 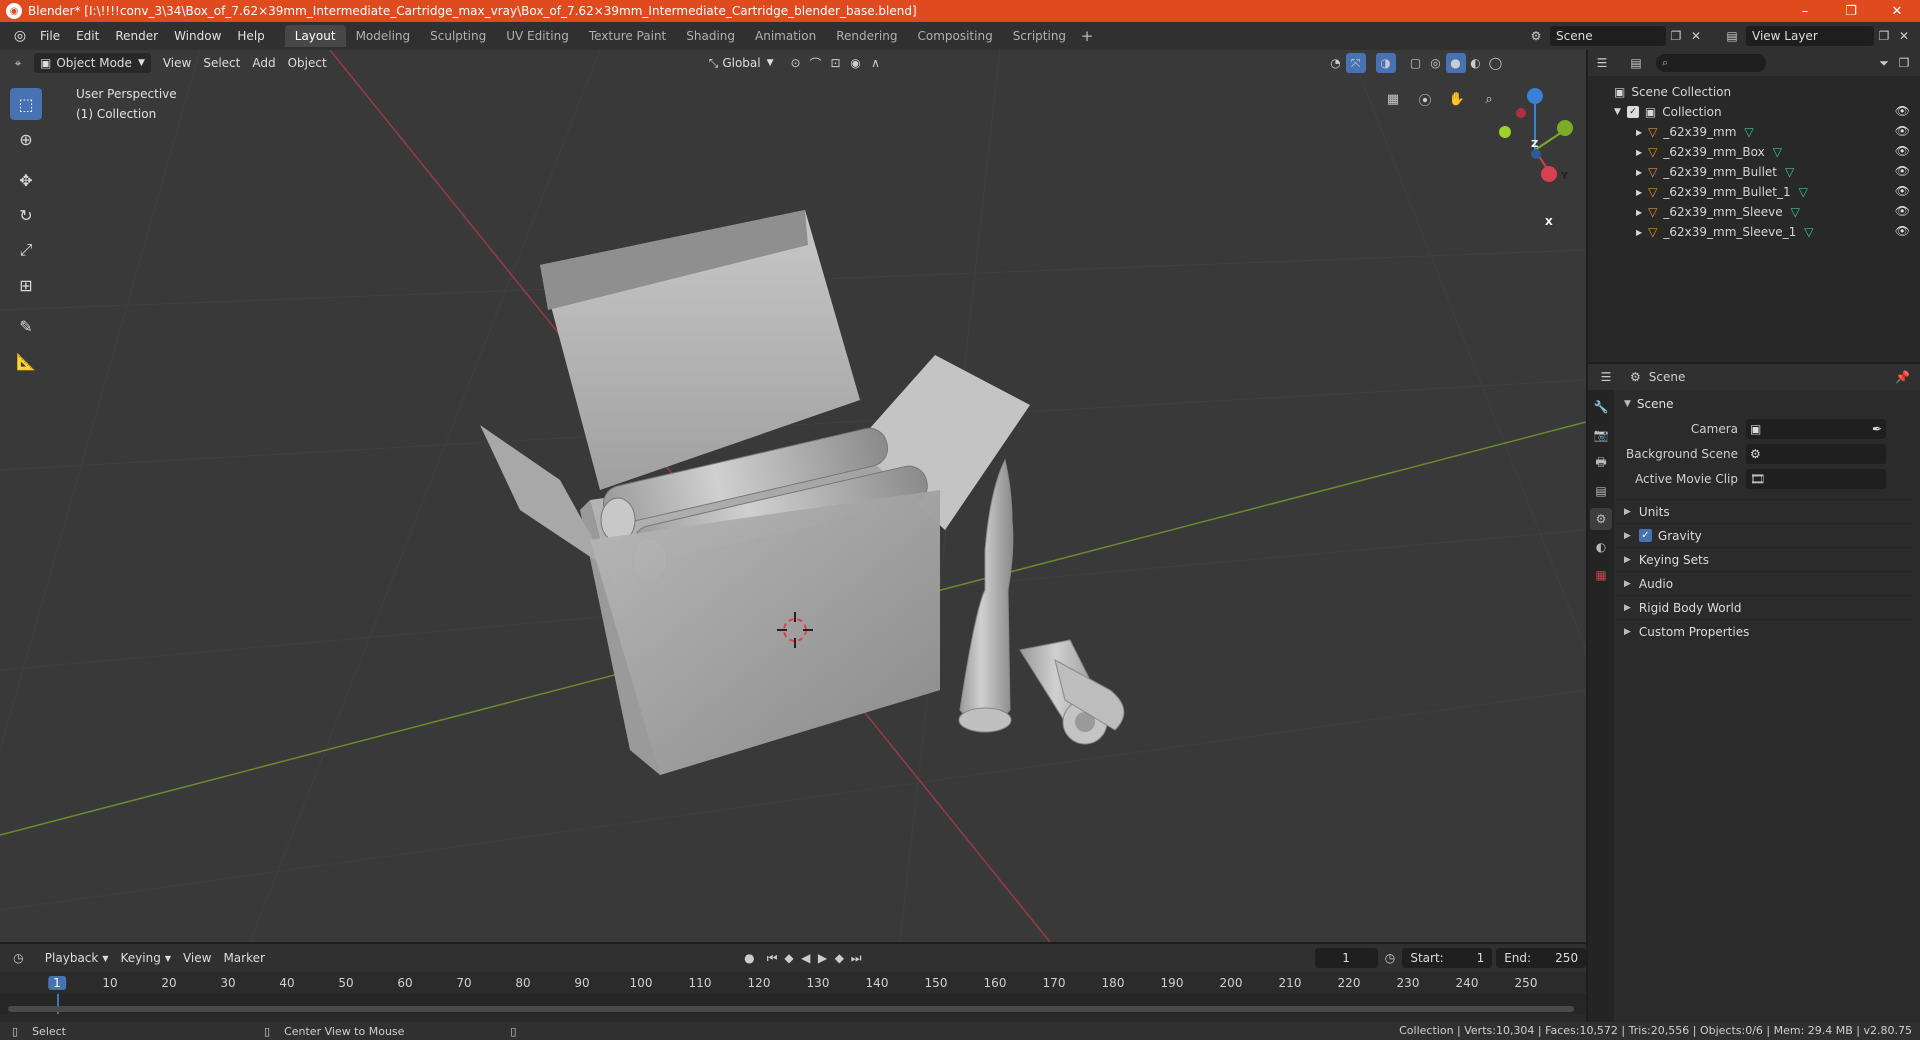 I want to click on editor-type-icon: ⌖, so click(x=18, y=63).